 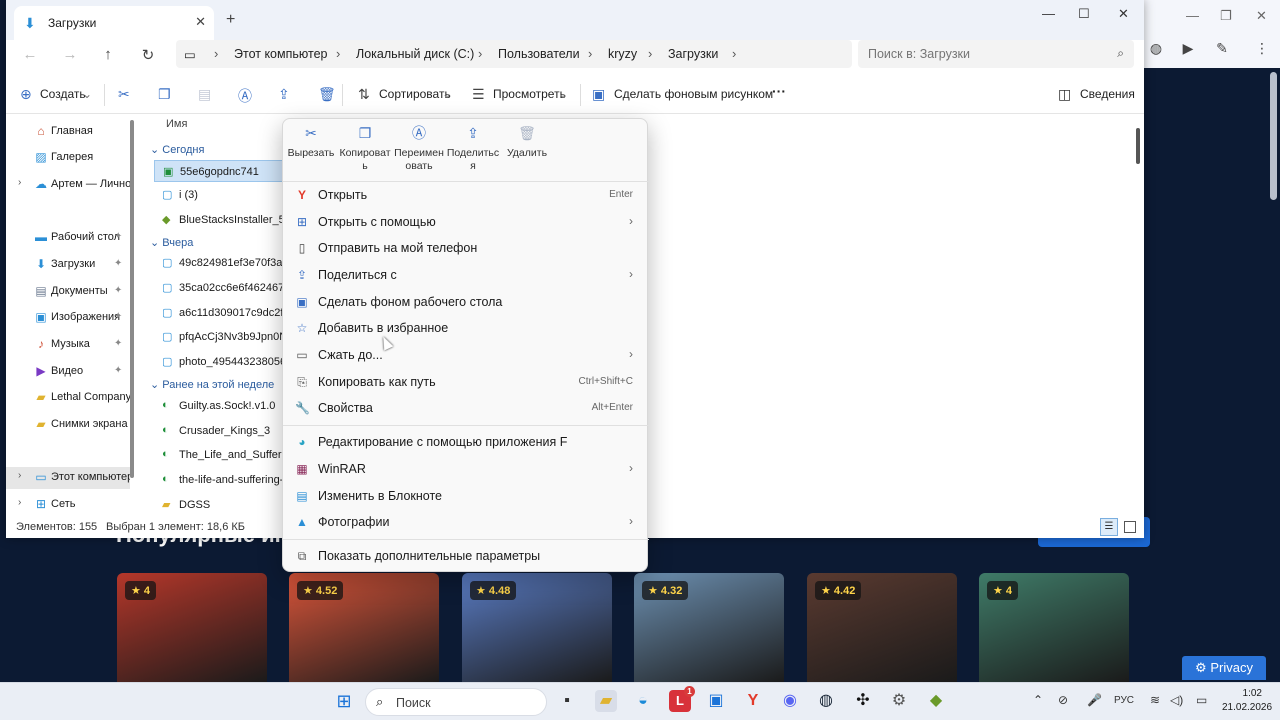 I want to click on close-icon: ✕, so click(x=200, y=22).